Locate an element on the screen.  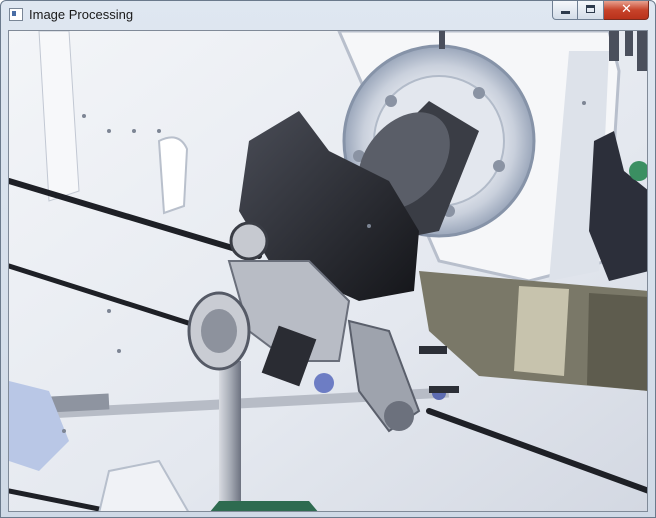
minimize-button is located at coordinates (565, 10).